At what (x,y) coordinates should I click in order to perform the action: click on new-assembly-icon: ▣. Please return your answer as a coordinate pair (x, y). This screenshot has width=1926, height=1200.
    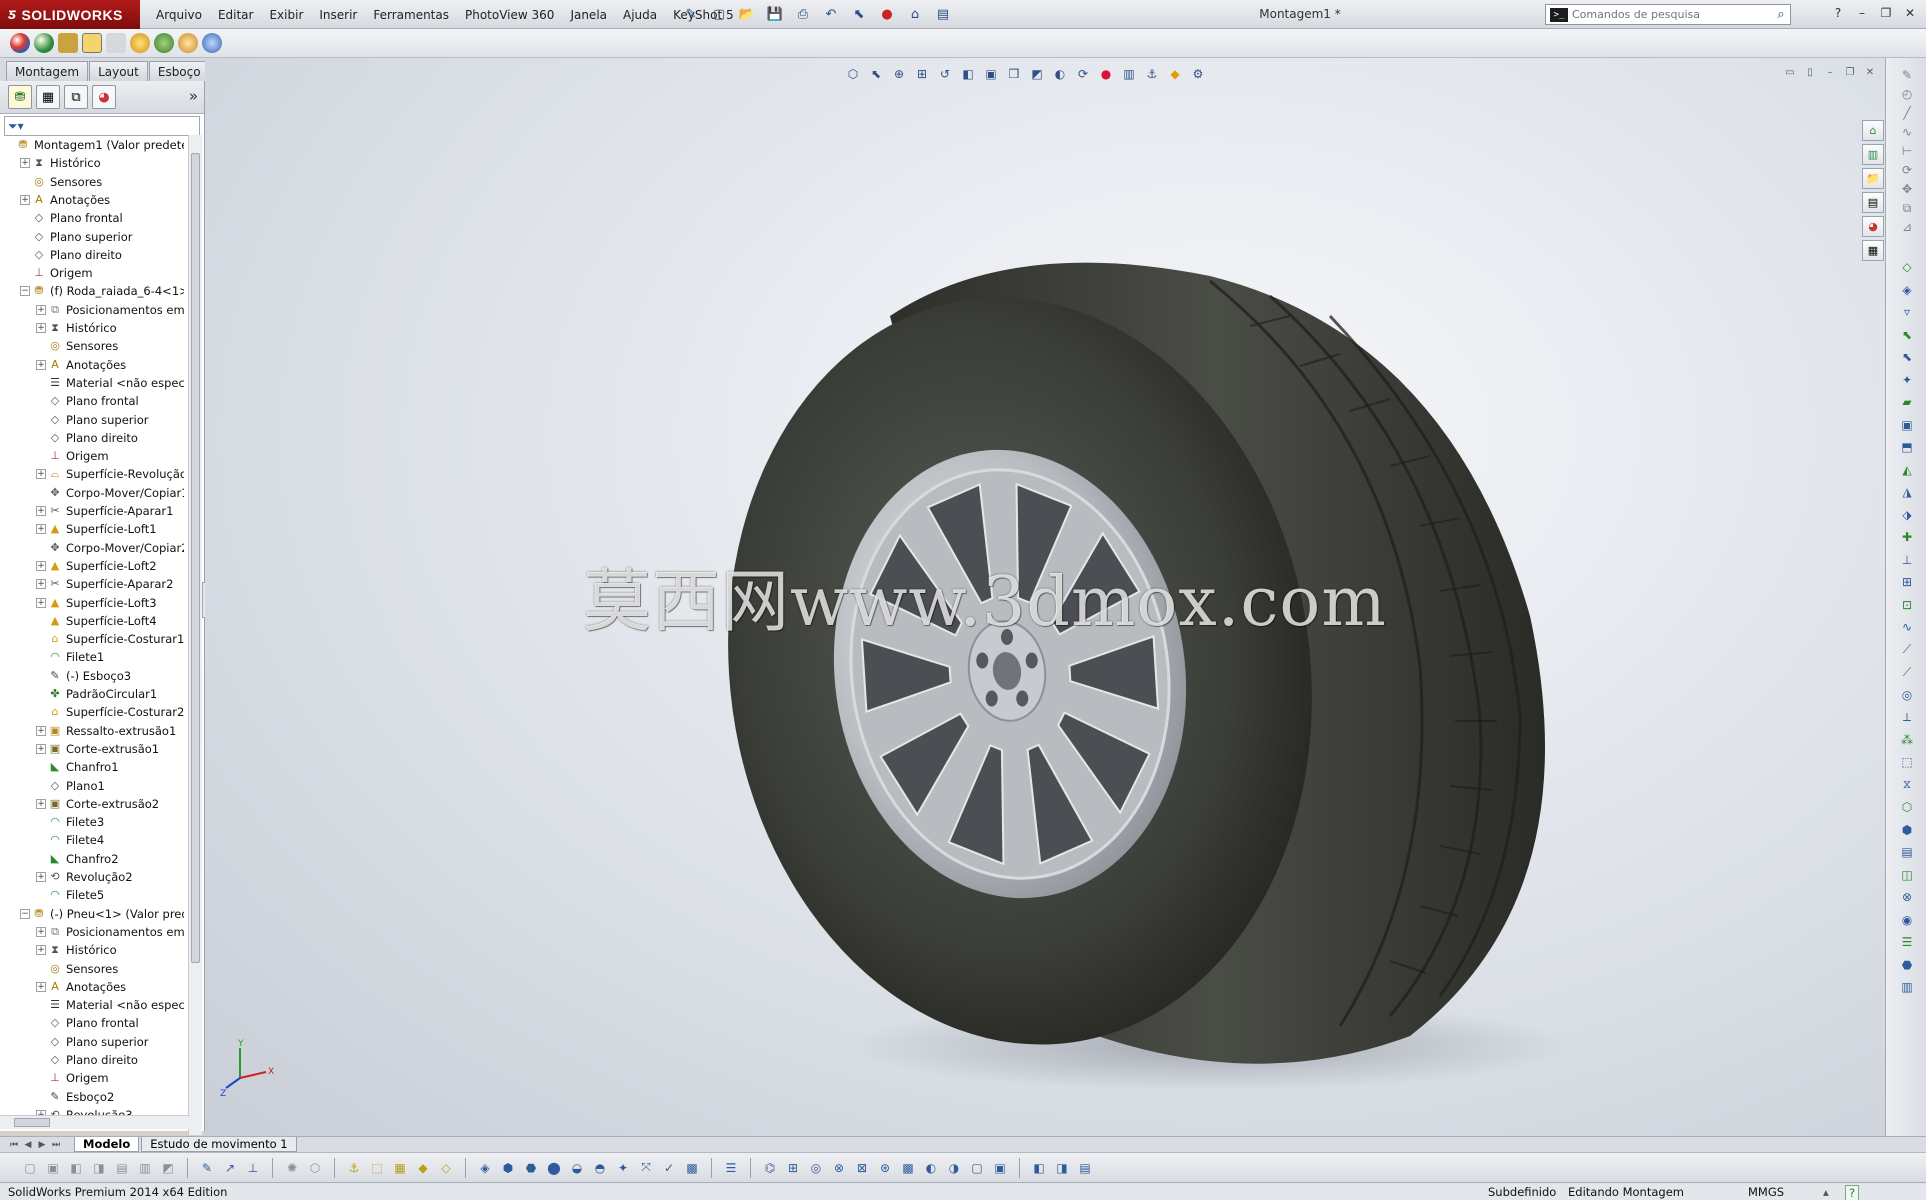
    Looking at the image, I should click on (53, 1168).